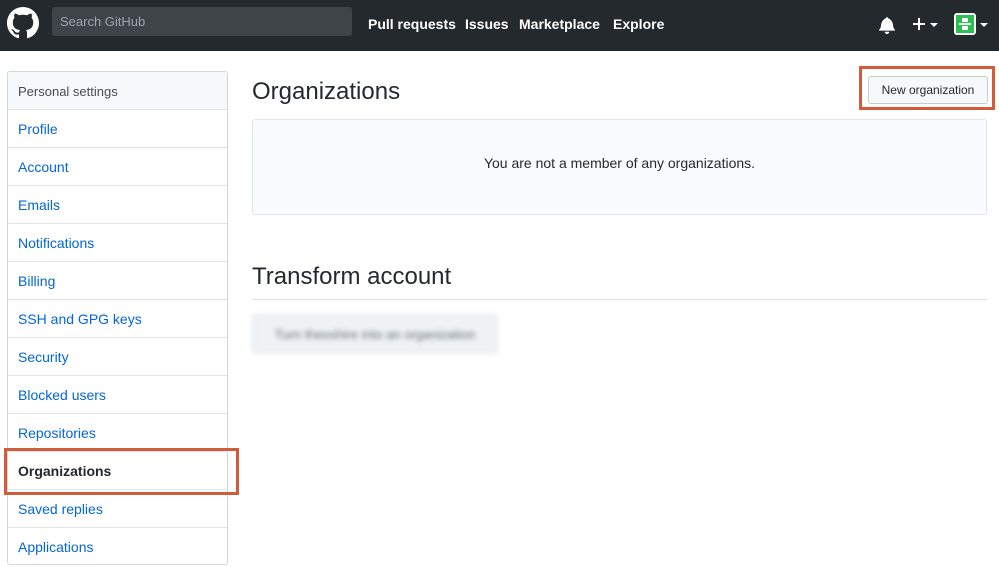 This screenshot has height=567, width=999. Describe the element at coordinates (117, 395) in the screenshot. I see `sidebar-item-blocked-users: Blocked users` at that location.